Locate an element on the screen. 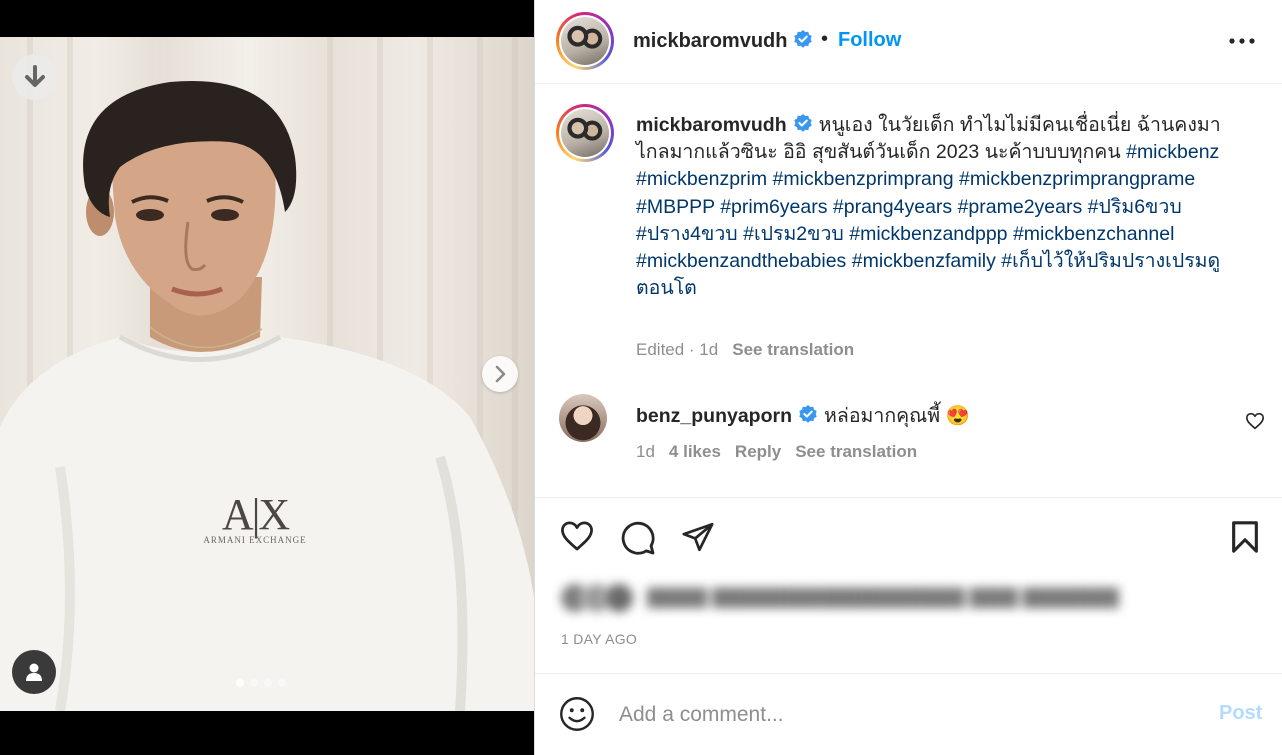  comment-icon is located at coordinates (638, 538).